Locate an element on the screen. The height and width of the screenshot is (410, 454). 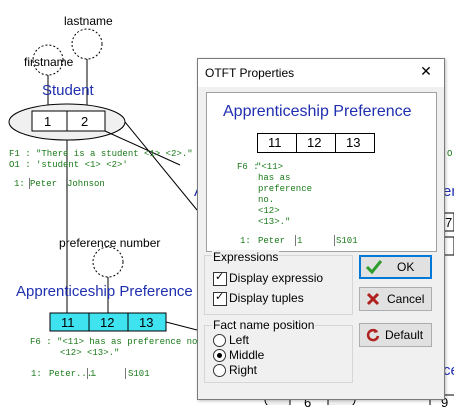
preview-role-13: 13 is located at coordinates (353, 142).